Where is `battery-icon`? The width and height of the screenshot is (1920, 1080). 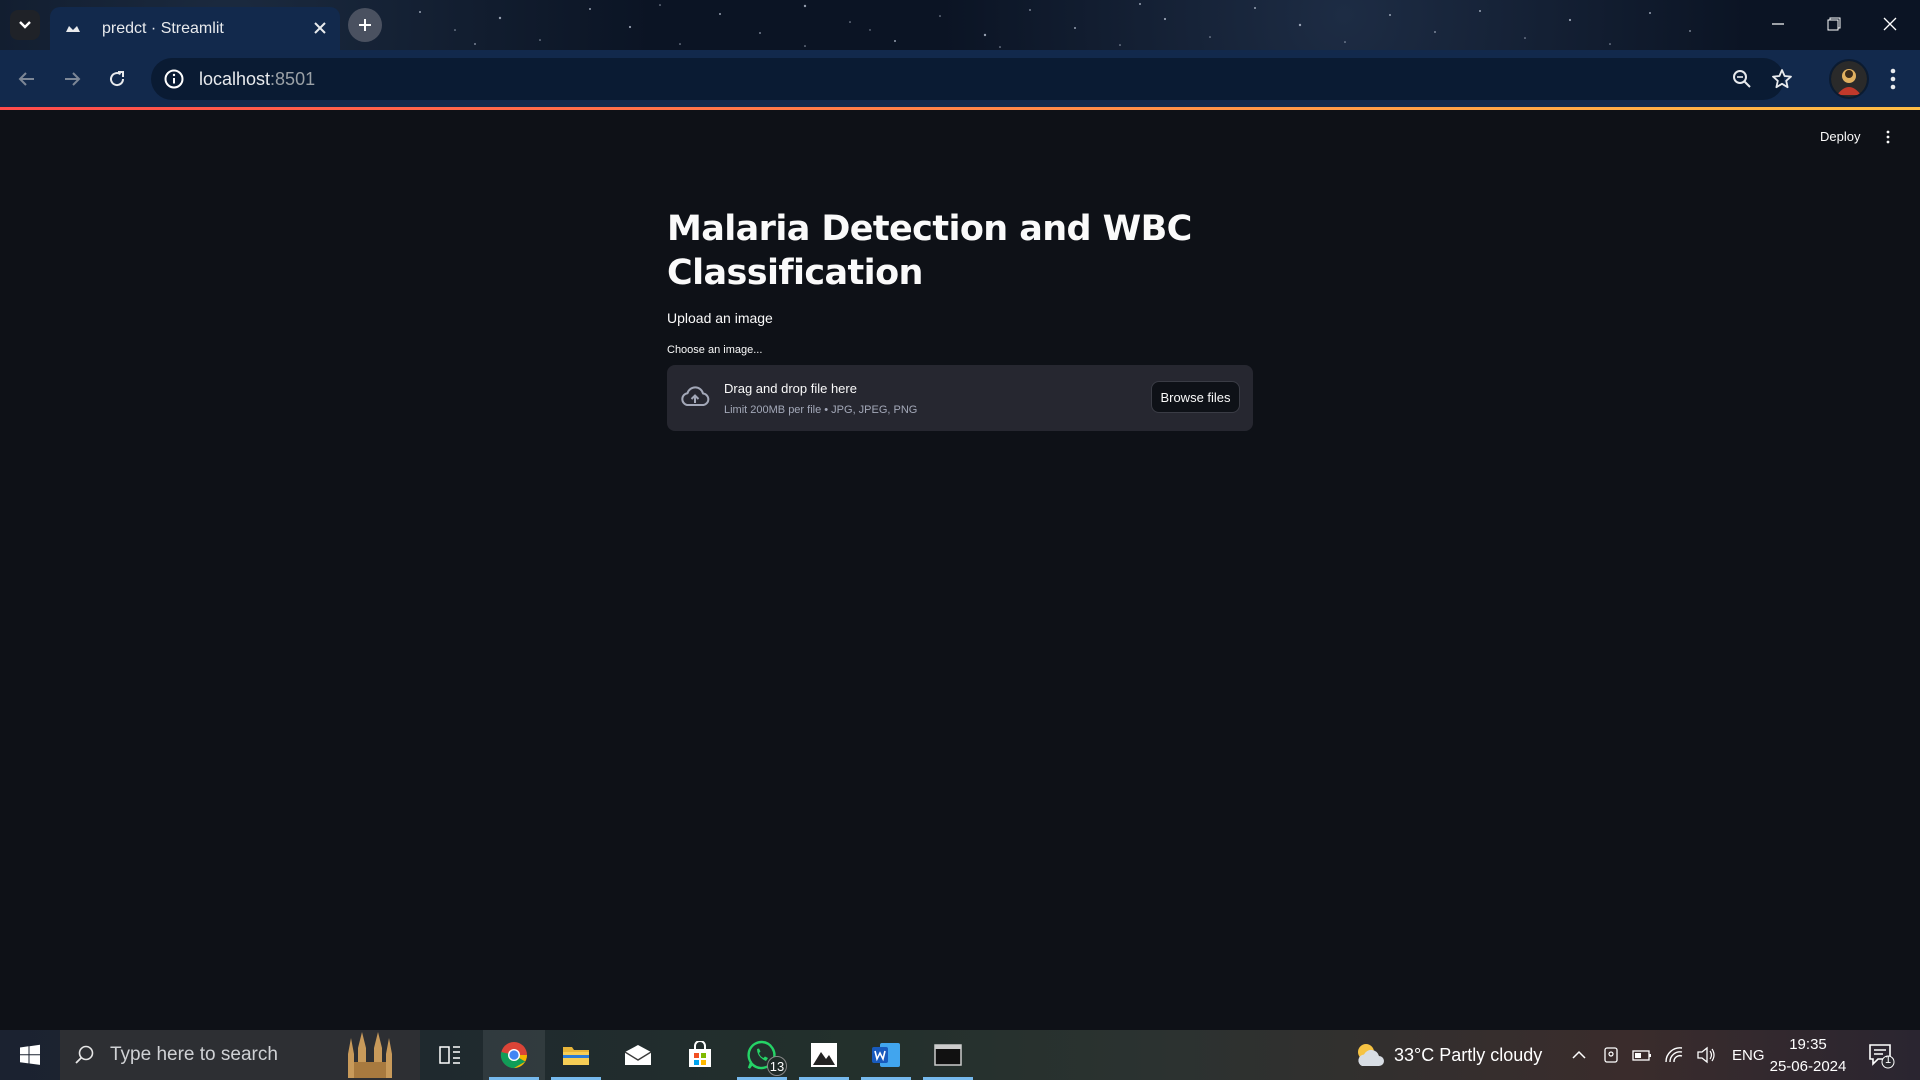
battery-icon is located at coordinates (1642, 1055).